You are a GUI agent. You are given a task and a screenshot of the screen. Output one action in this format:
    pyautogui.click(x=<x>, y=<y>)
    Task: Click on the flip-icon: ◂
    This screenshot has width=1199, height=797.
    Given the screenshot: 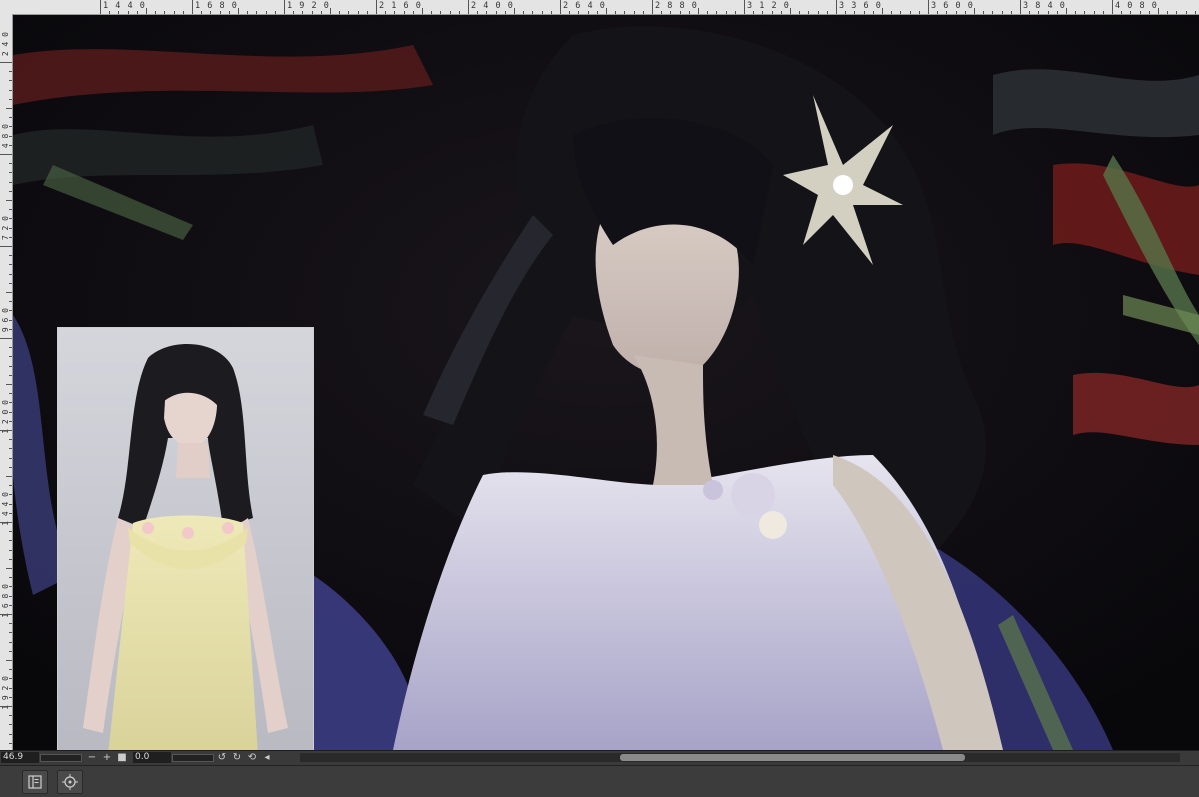 What is the action you would take?
    pyautogui.click(x=267, y=758)
    